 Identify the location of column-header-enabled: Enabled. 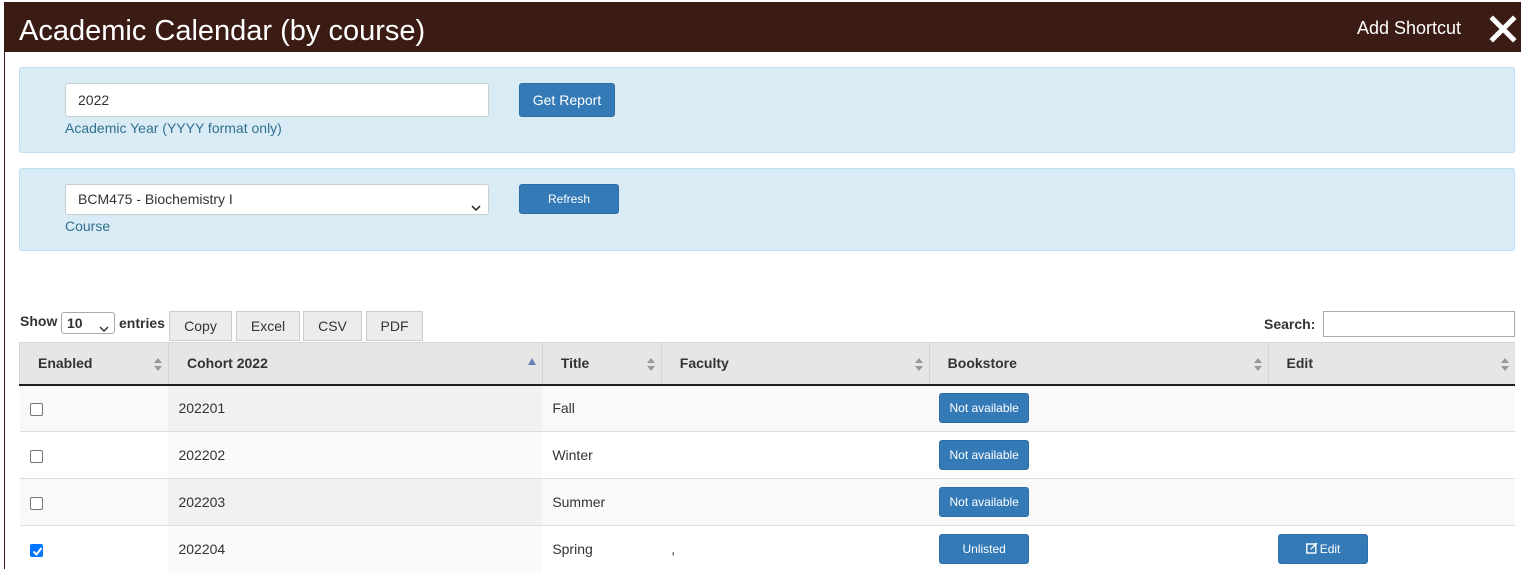
(94, 364).